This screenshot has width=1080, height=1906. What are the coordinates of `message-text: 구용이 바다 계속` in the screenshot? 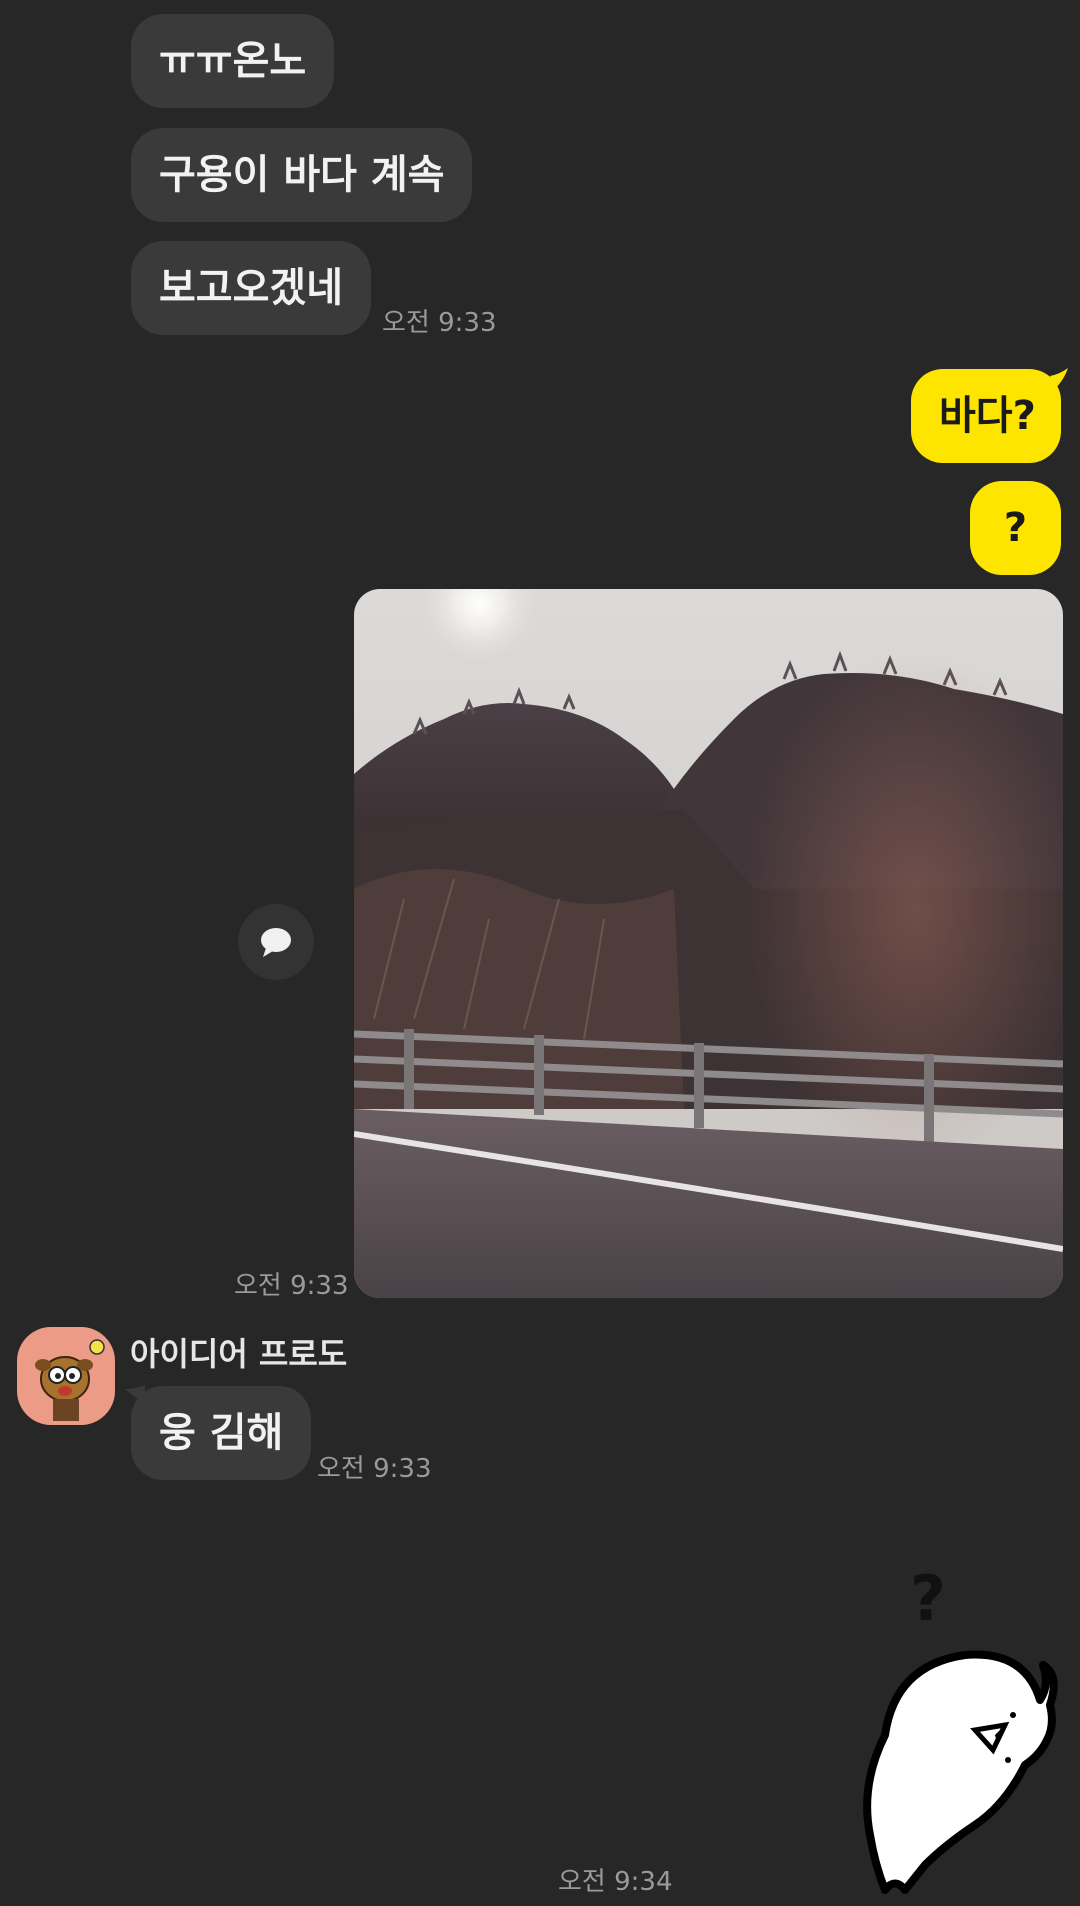 It's located at (302, 175).